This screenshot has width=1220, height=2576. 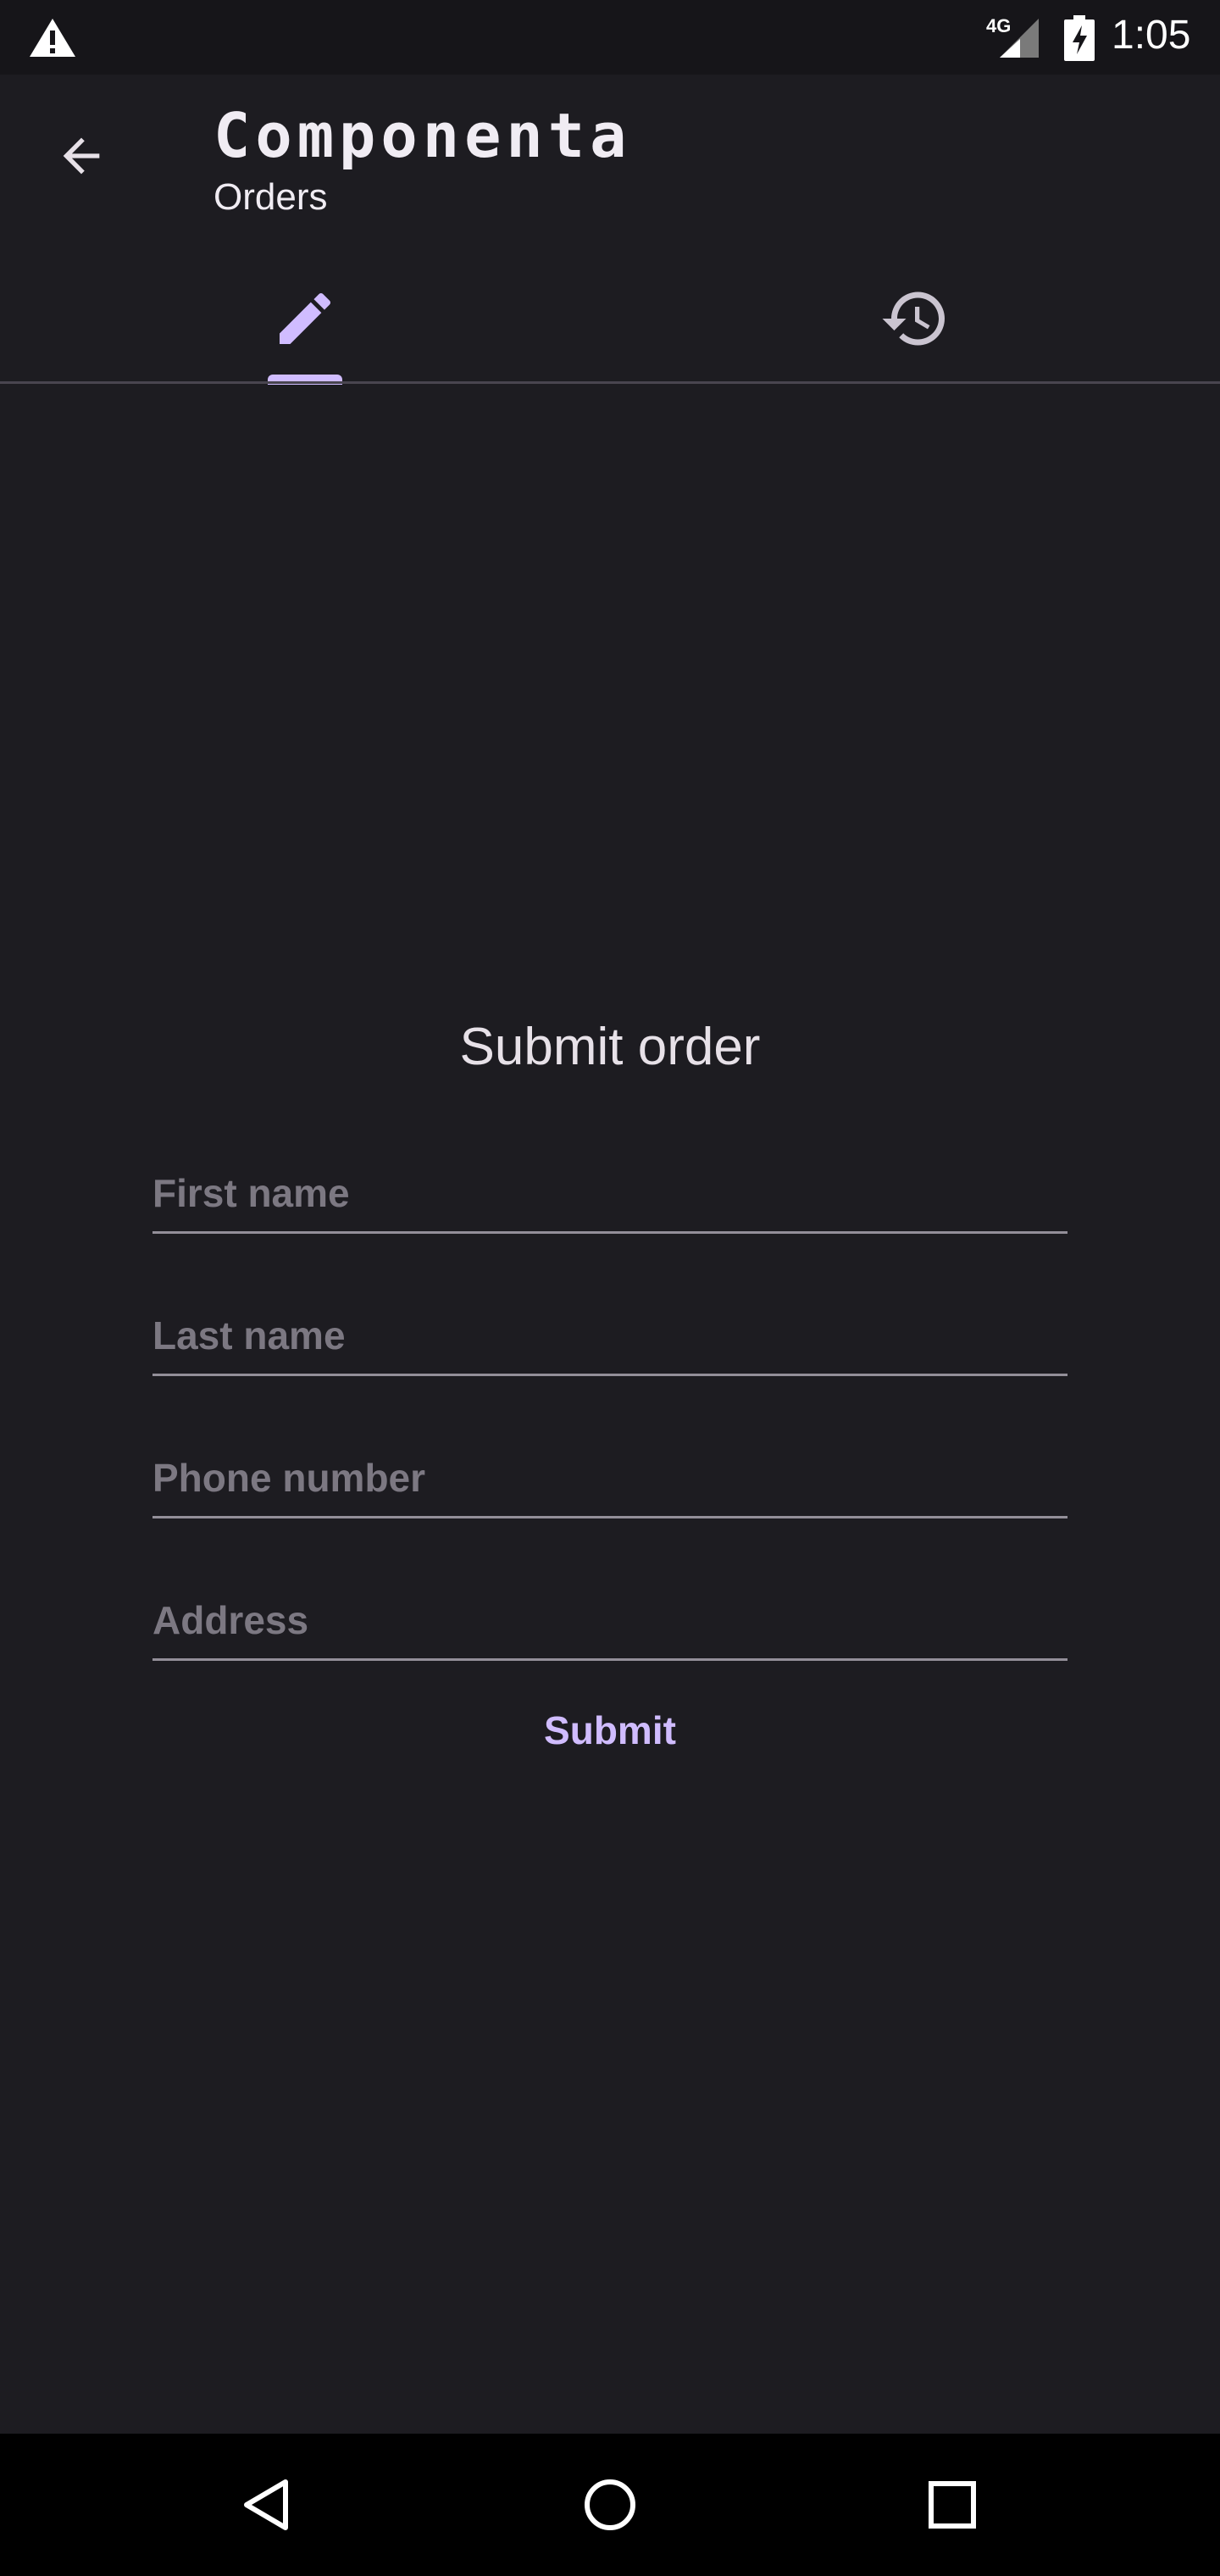 I want to click on form-title: Submit order, so click(x=610, y=1047).